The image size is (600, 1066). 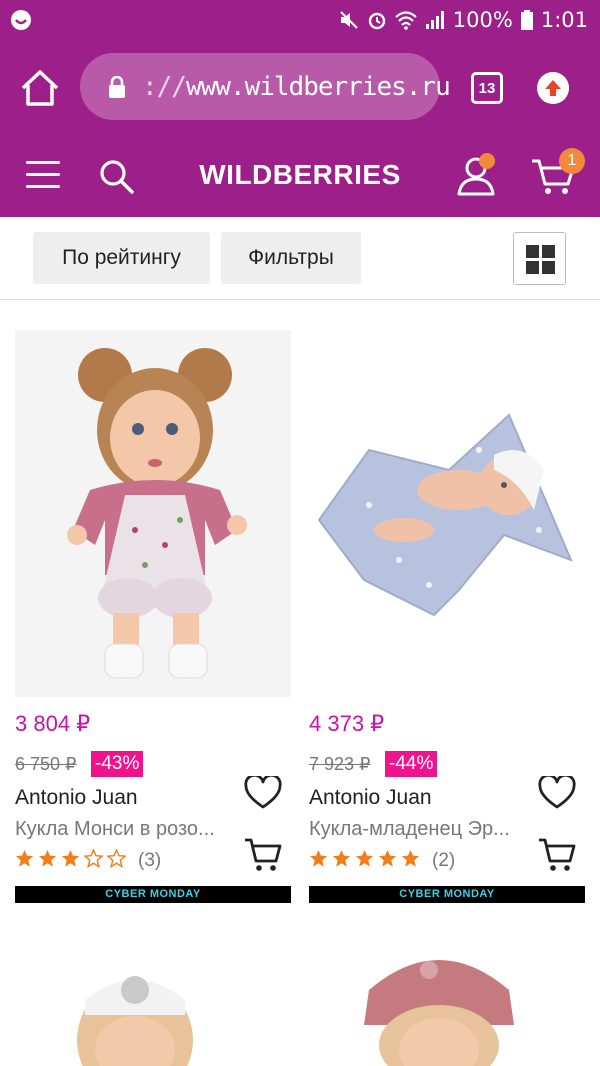 I want to click on wifi-icon, so click(x=406, y=20).